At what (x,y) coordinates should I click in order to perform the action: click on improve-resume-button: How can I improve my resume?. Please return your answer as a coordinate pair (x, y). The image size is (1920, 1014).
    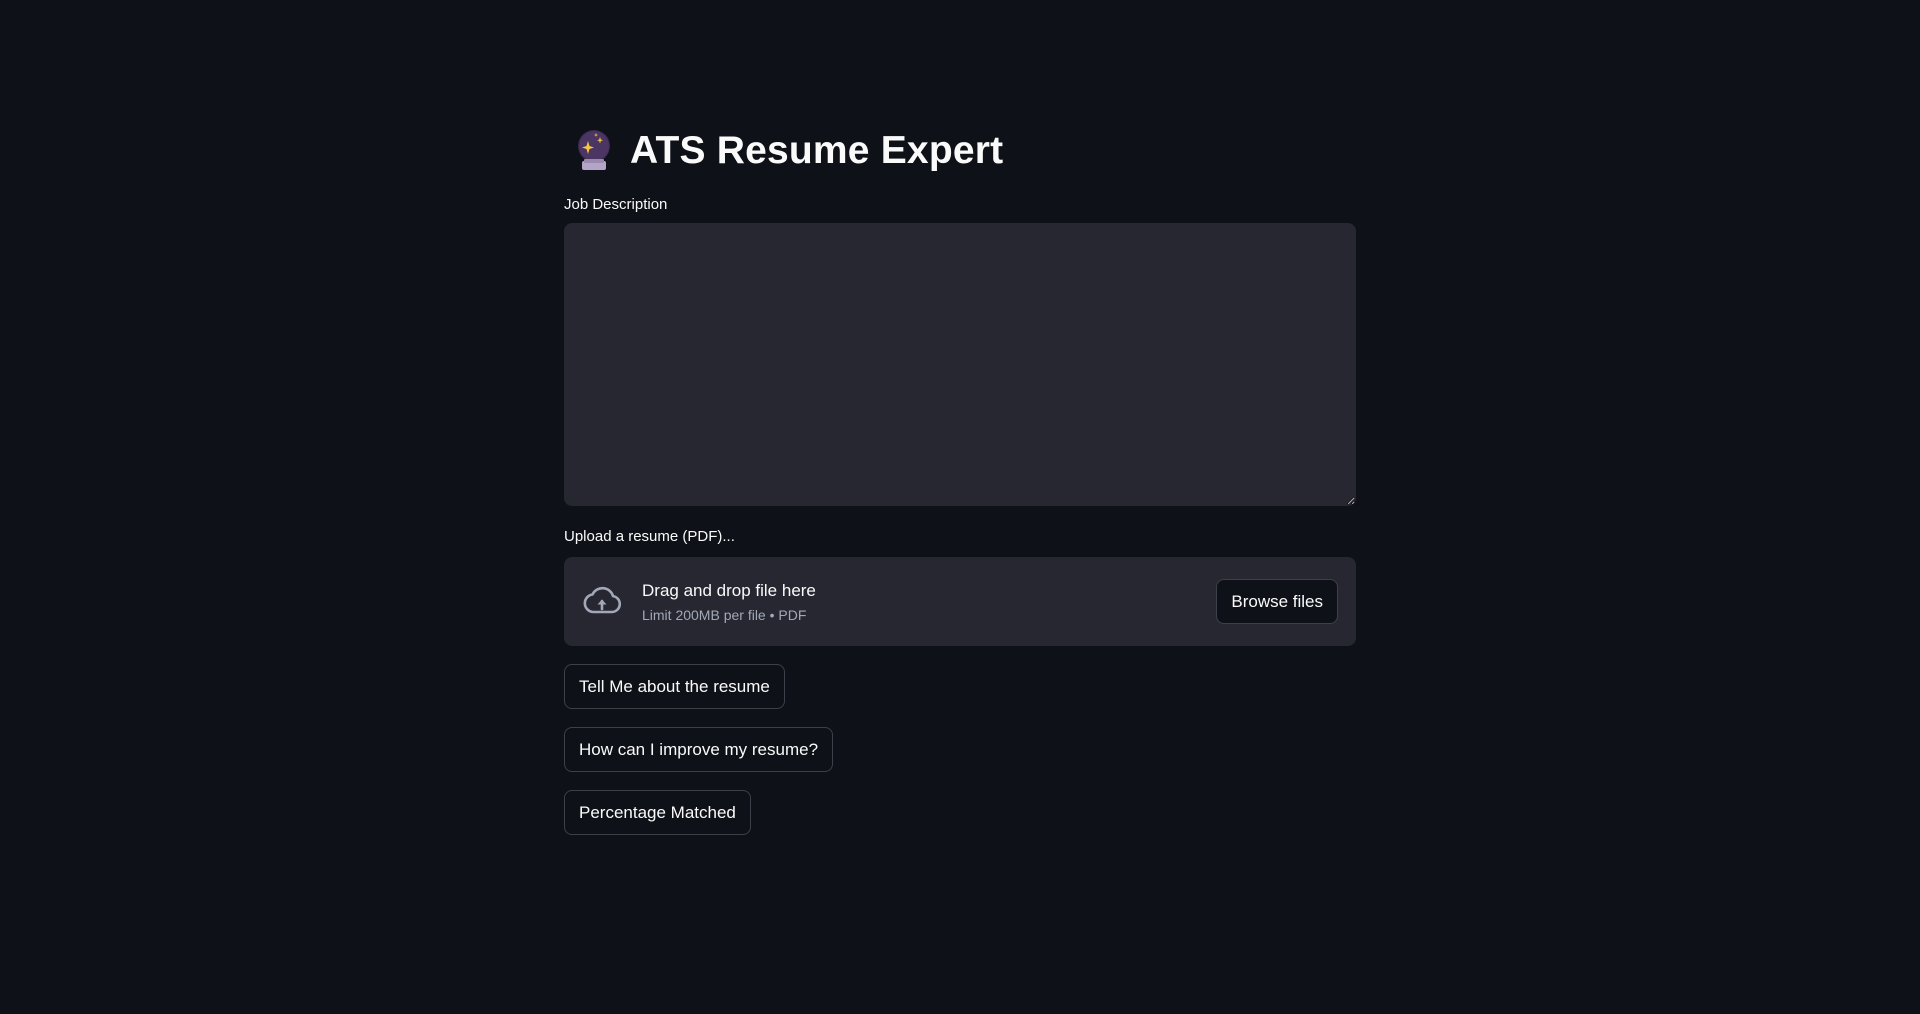
    Looking at the image, I should click on (699, 749).